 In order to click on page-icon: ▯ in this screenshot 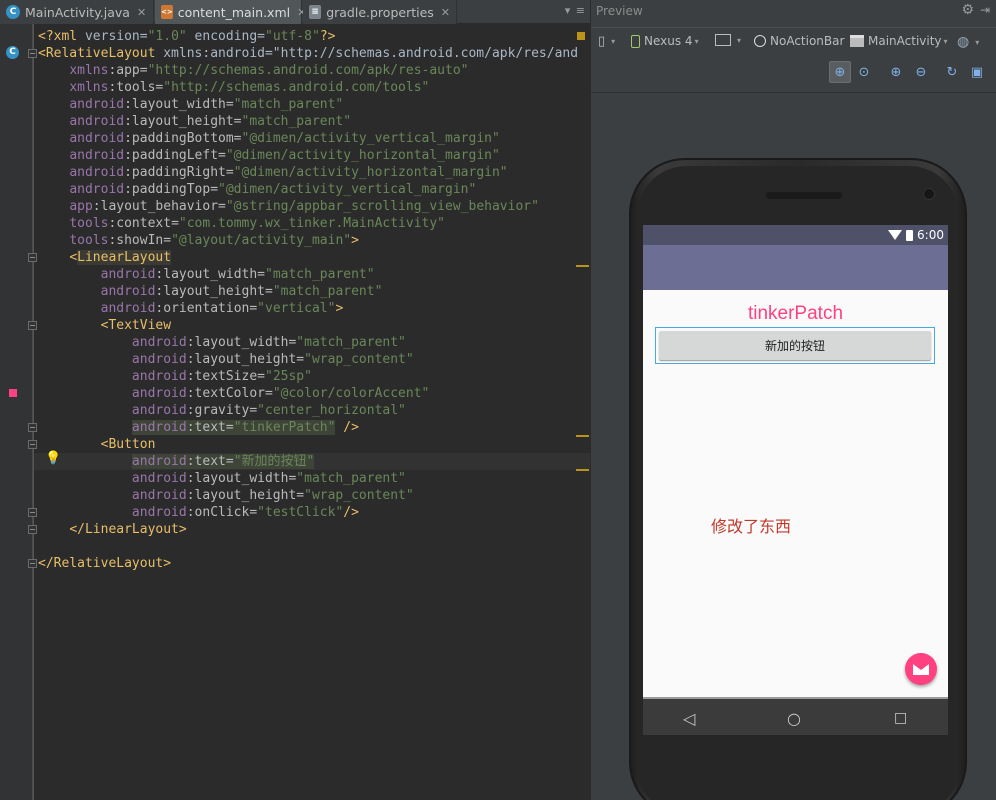, I will do `click(602, 41)`.